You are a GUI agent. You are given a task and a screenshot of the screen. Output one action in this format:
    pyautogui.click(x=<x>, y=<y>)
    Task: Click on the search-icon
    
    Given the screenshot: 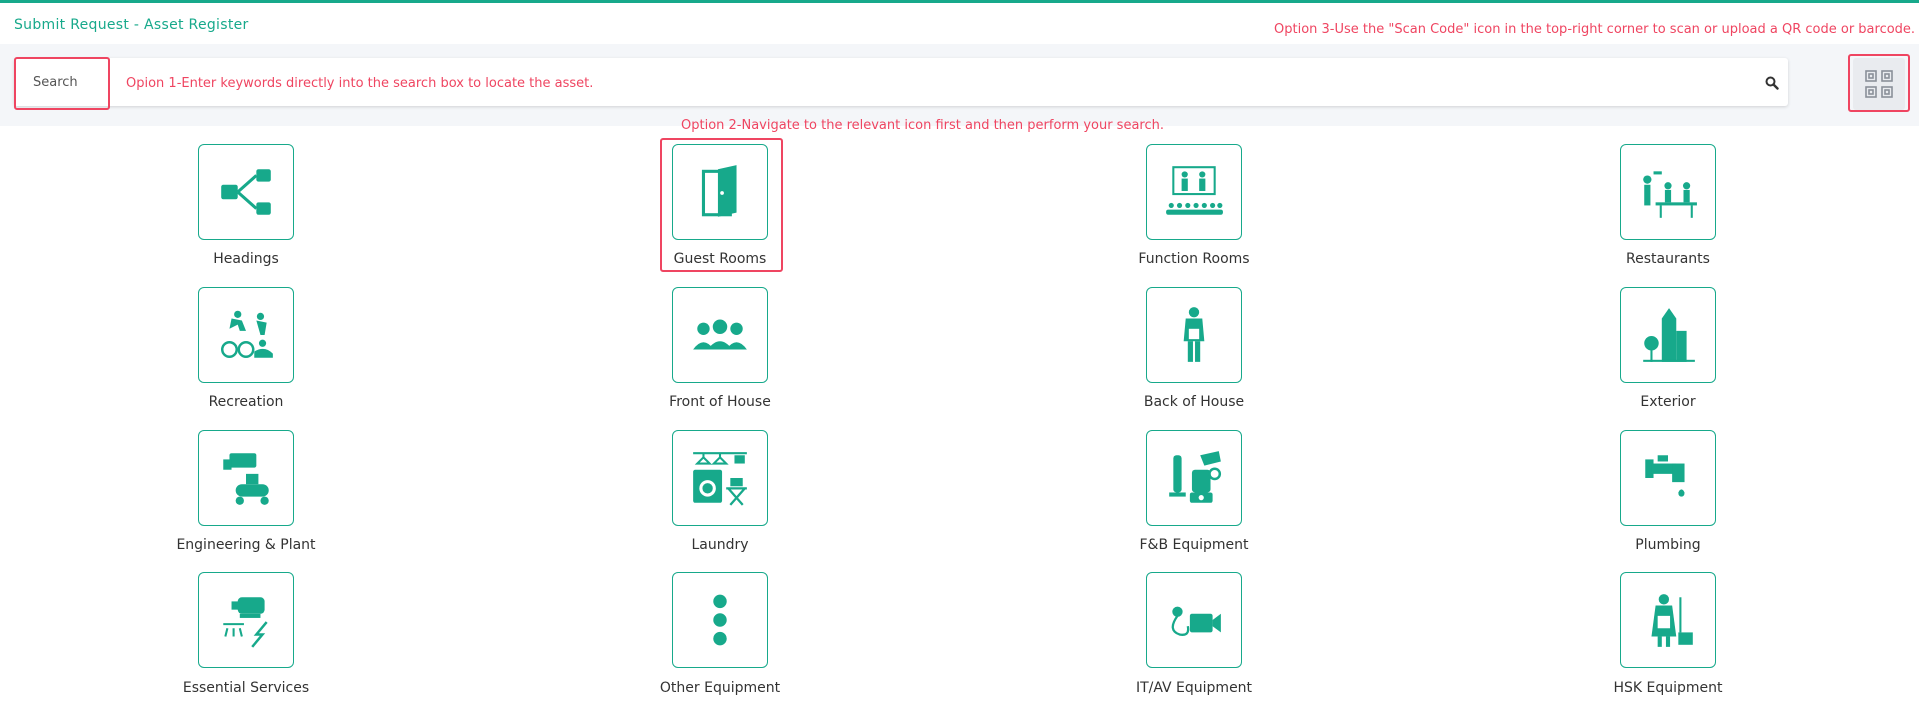 What is the action you would take?
    pyautogui.click(x=1772, y=83)
    